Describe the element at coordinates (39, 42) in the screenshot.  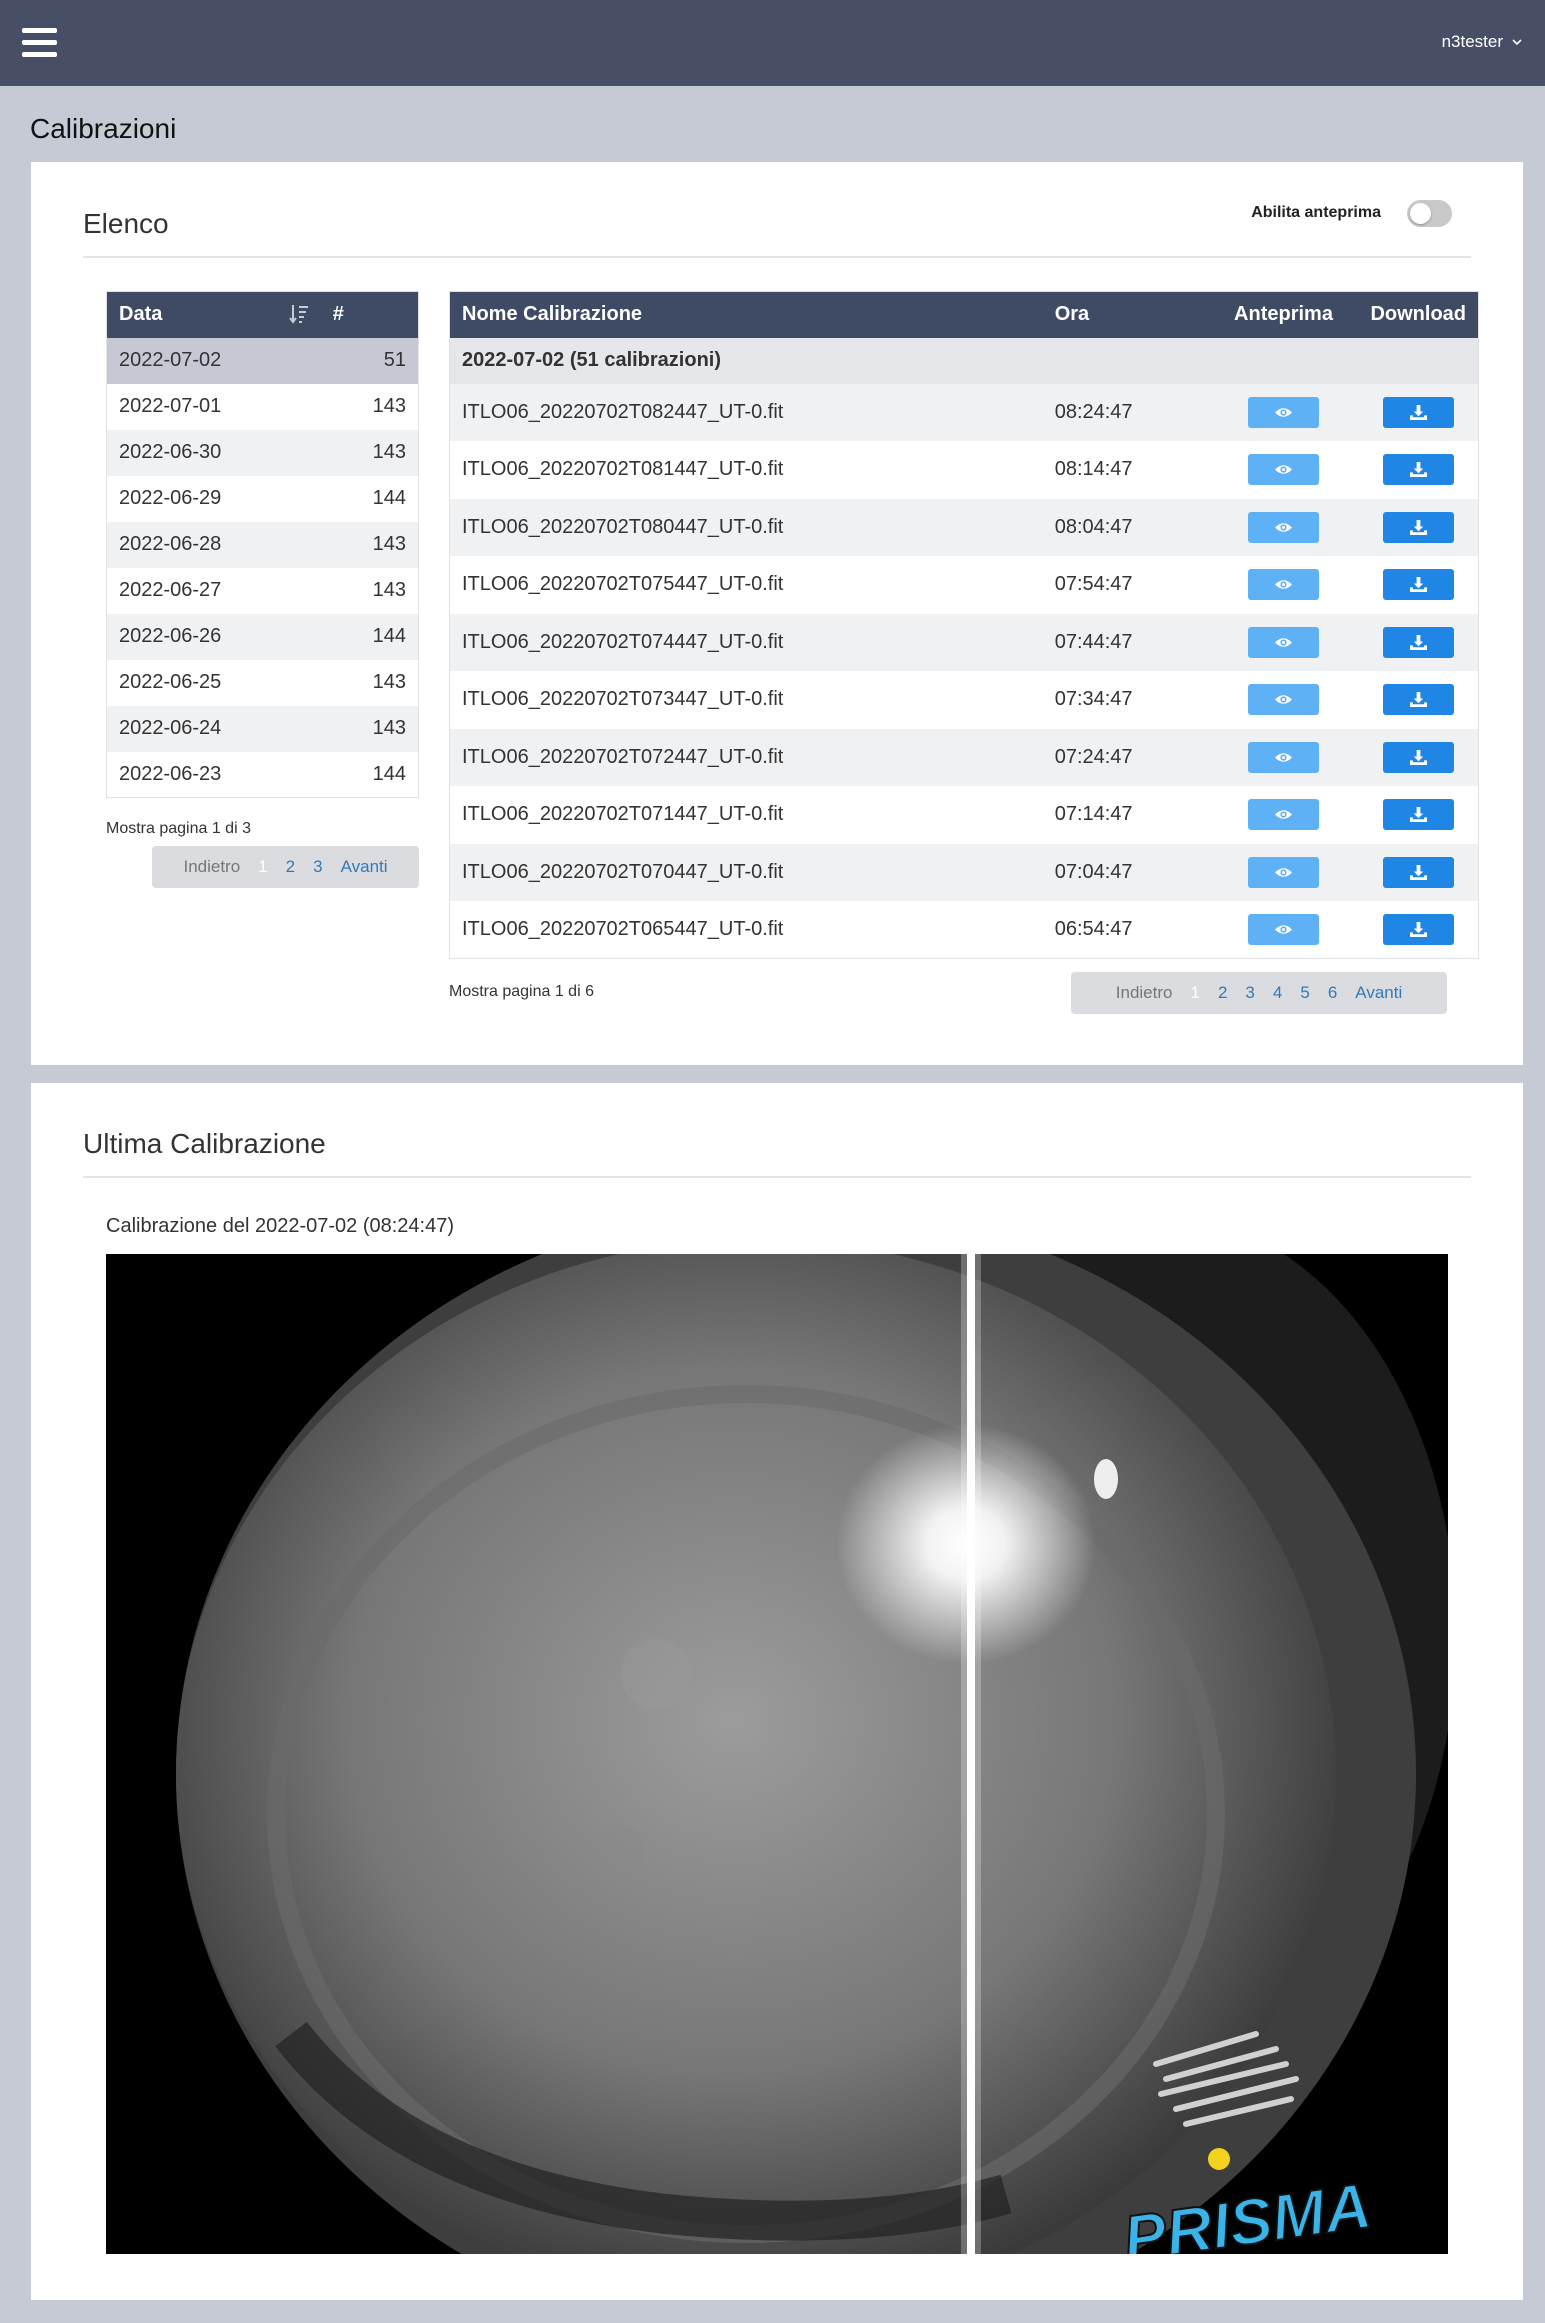
I see `hamburger-menu-icon` at that location.